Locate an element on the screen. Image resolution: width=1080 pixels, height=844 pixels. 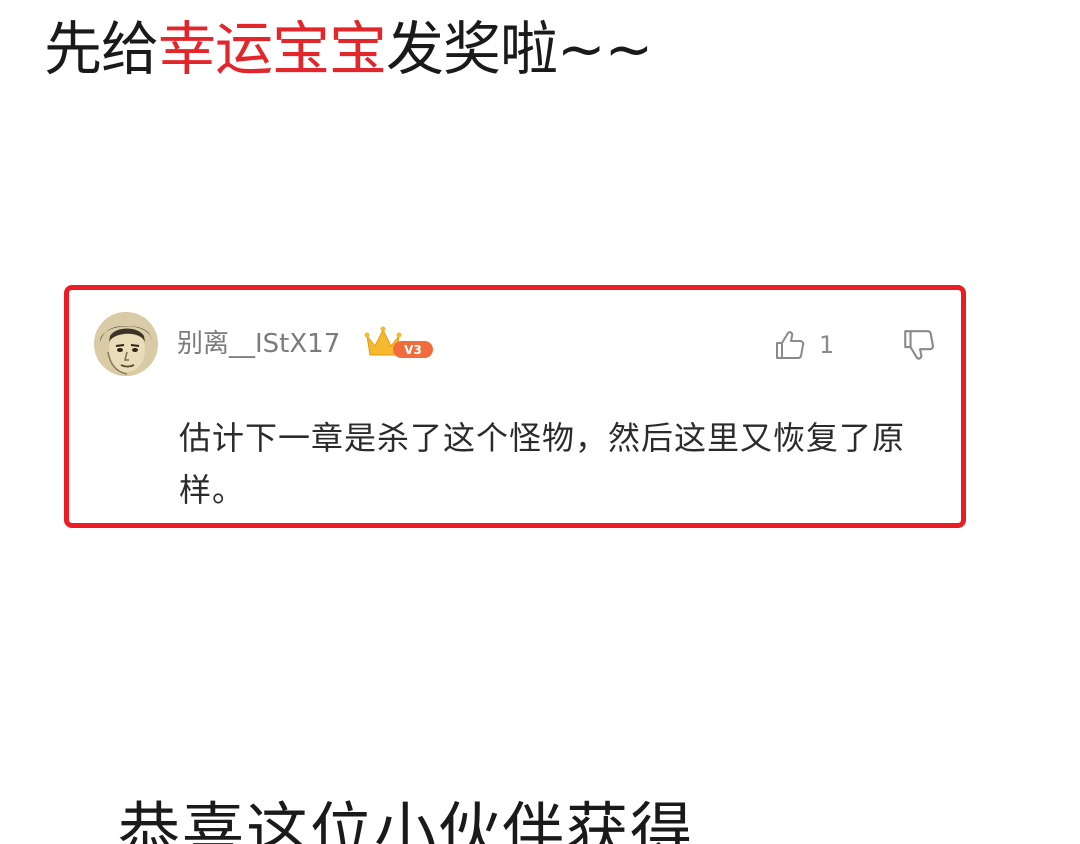
headline-highlight: 幸运宝宝 is located at coordinates (272, 49).